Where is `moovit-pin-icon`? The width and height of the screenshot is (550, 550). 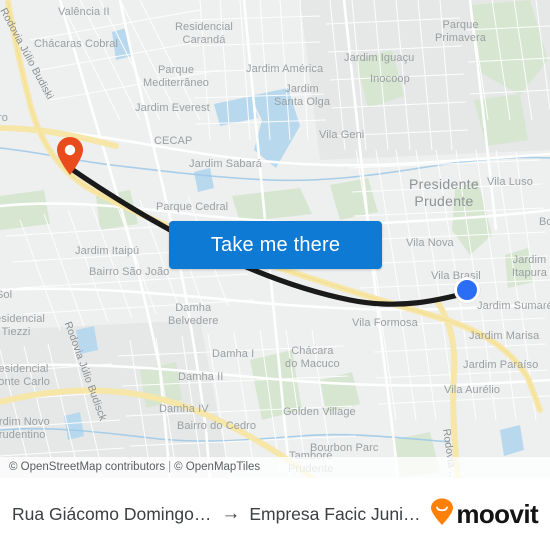
moovit-pin-icon is located at coordinates (442, 514).